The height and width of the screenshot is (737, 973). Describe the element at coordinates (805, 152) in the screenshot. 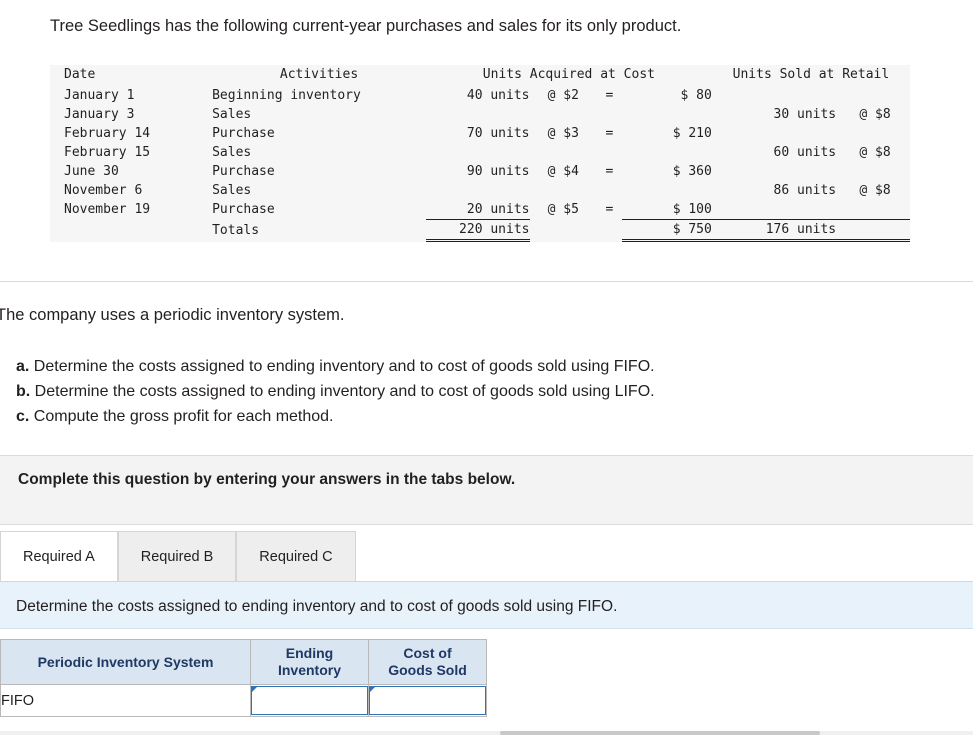

I see `cell-units-sold: 60 units` at that location.